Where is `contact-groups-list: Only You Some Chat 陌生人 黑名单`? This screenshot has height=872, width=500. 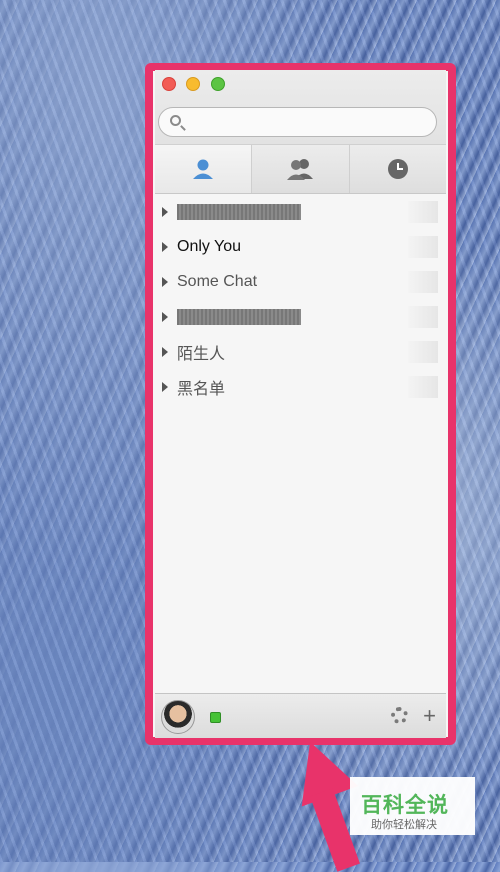
contact-groups-list: Only You Some Chat 陌生人 黑名单 is located at coordinates (300, 299).